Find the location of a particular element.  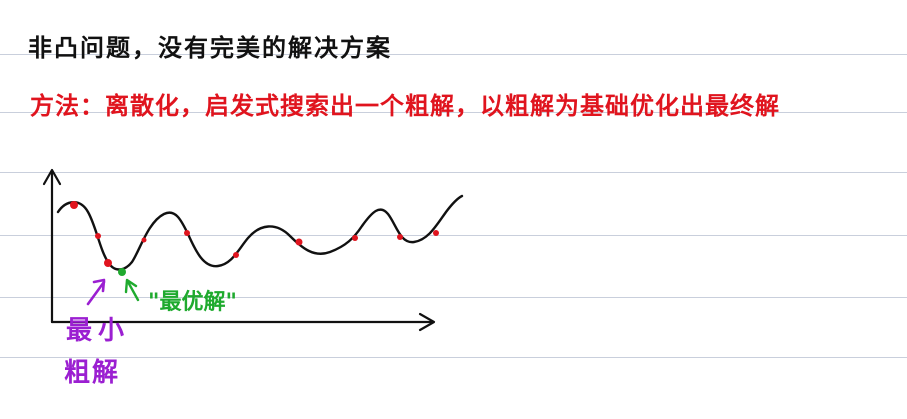

optimal-solution-label: "最优解" is located at coordinates (192, 302).